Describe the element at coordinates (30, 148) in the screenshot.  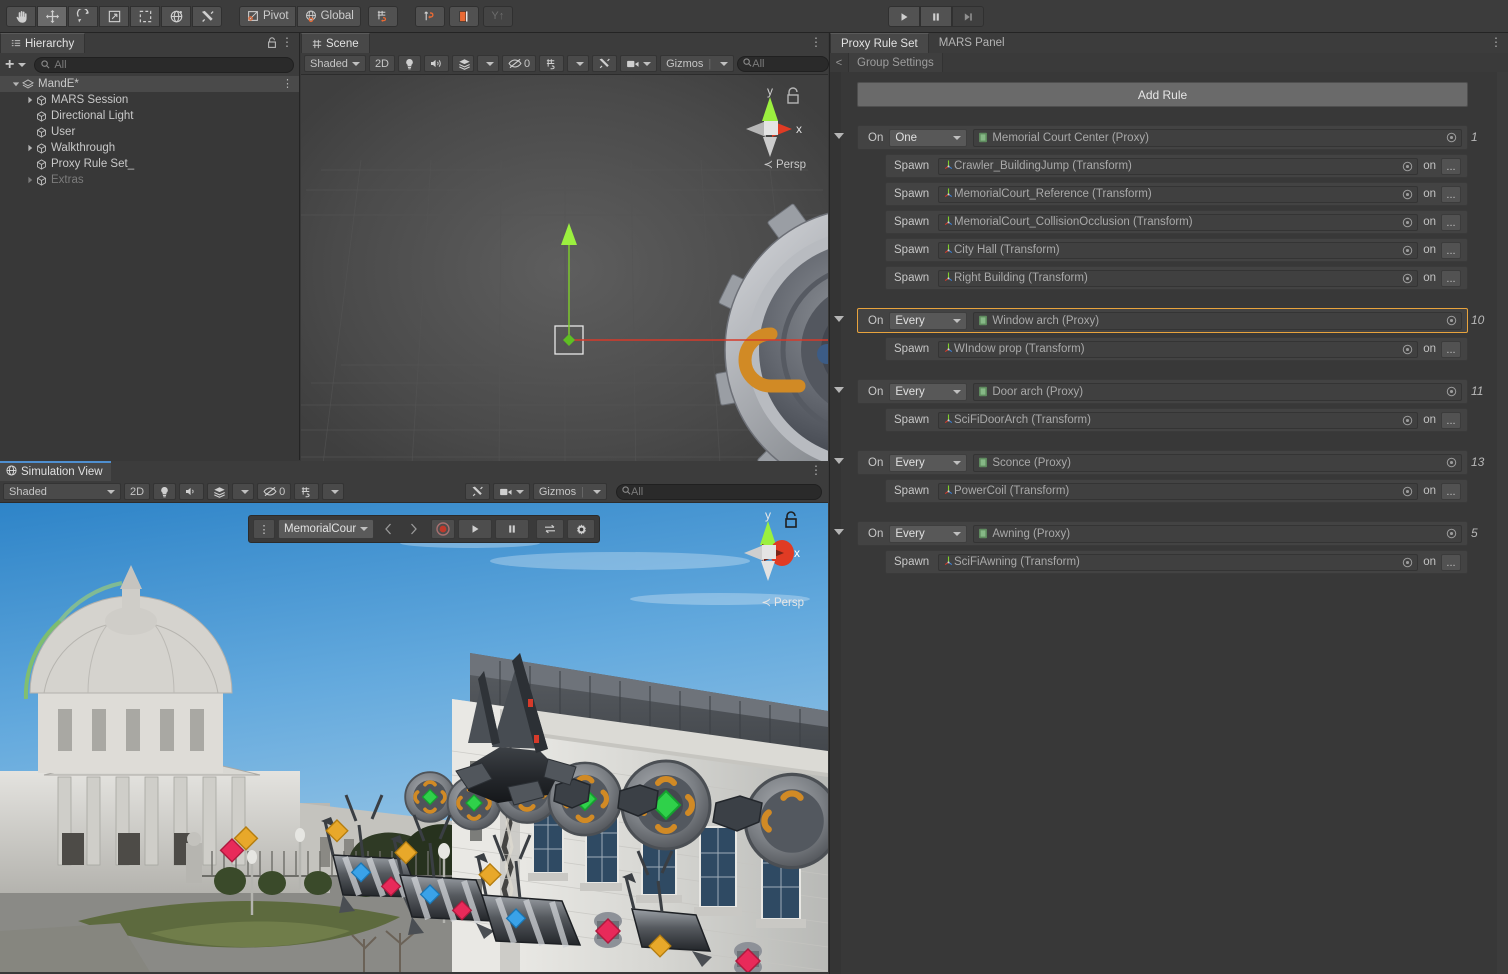
I see `chevron-right-icon` at that location.